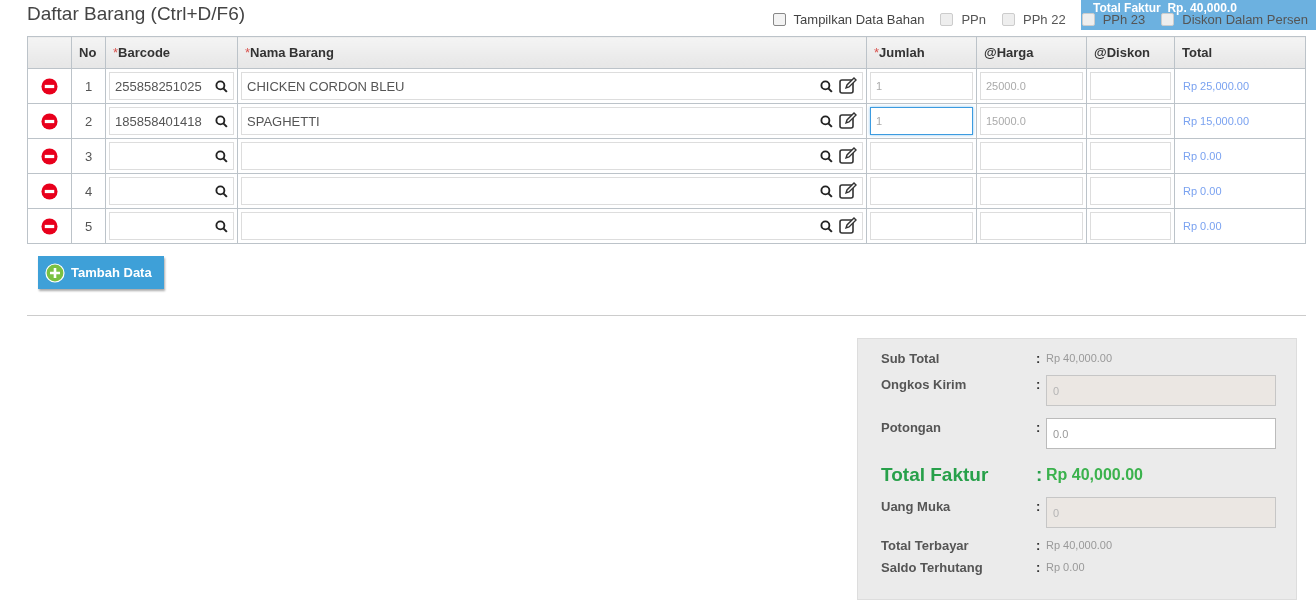 The height and width of the screenshot is (601, 1316). Describe the element at coordinates (1031, 86) in the screenshot. I see `price-field: 25000.0` at that location.